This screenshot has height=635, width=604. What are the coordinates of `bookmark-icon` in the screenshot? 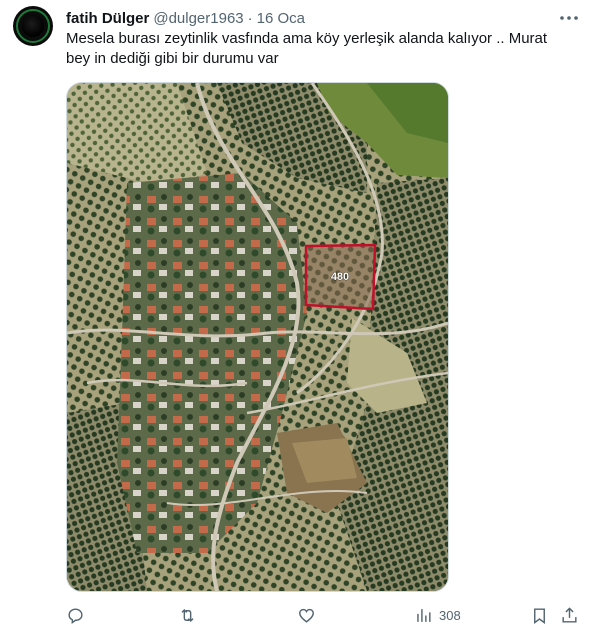 It's located at (539, 615).